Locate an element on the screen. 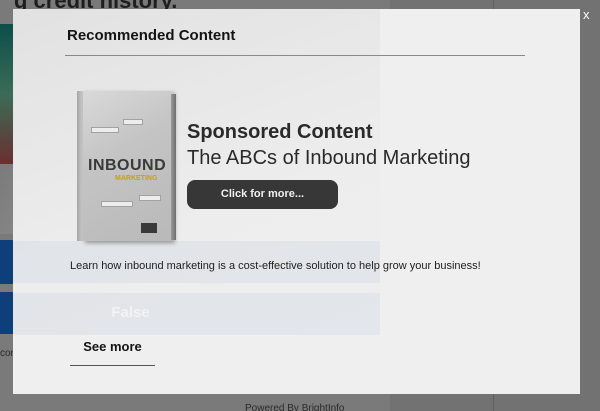  sponsored-label: Sponsored Content is located at coordinates (280, 132).